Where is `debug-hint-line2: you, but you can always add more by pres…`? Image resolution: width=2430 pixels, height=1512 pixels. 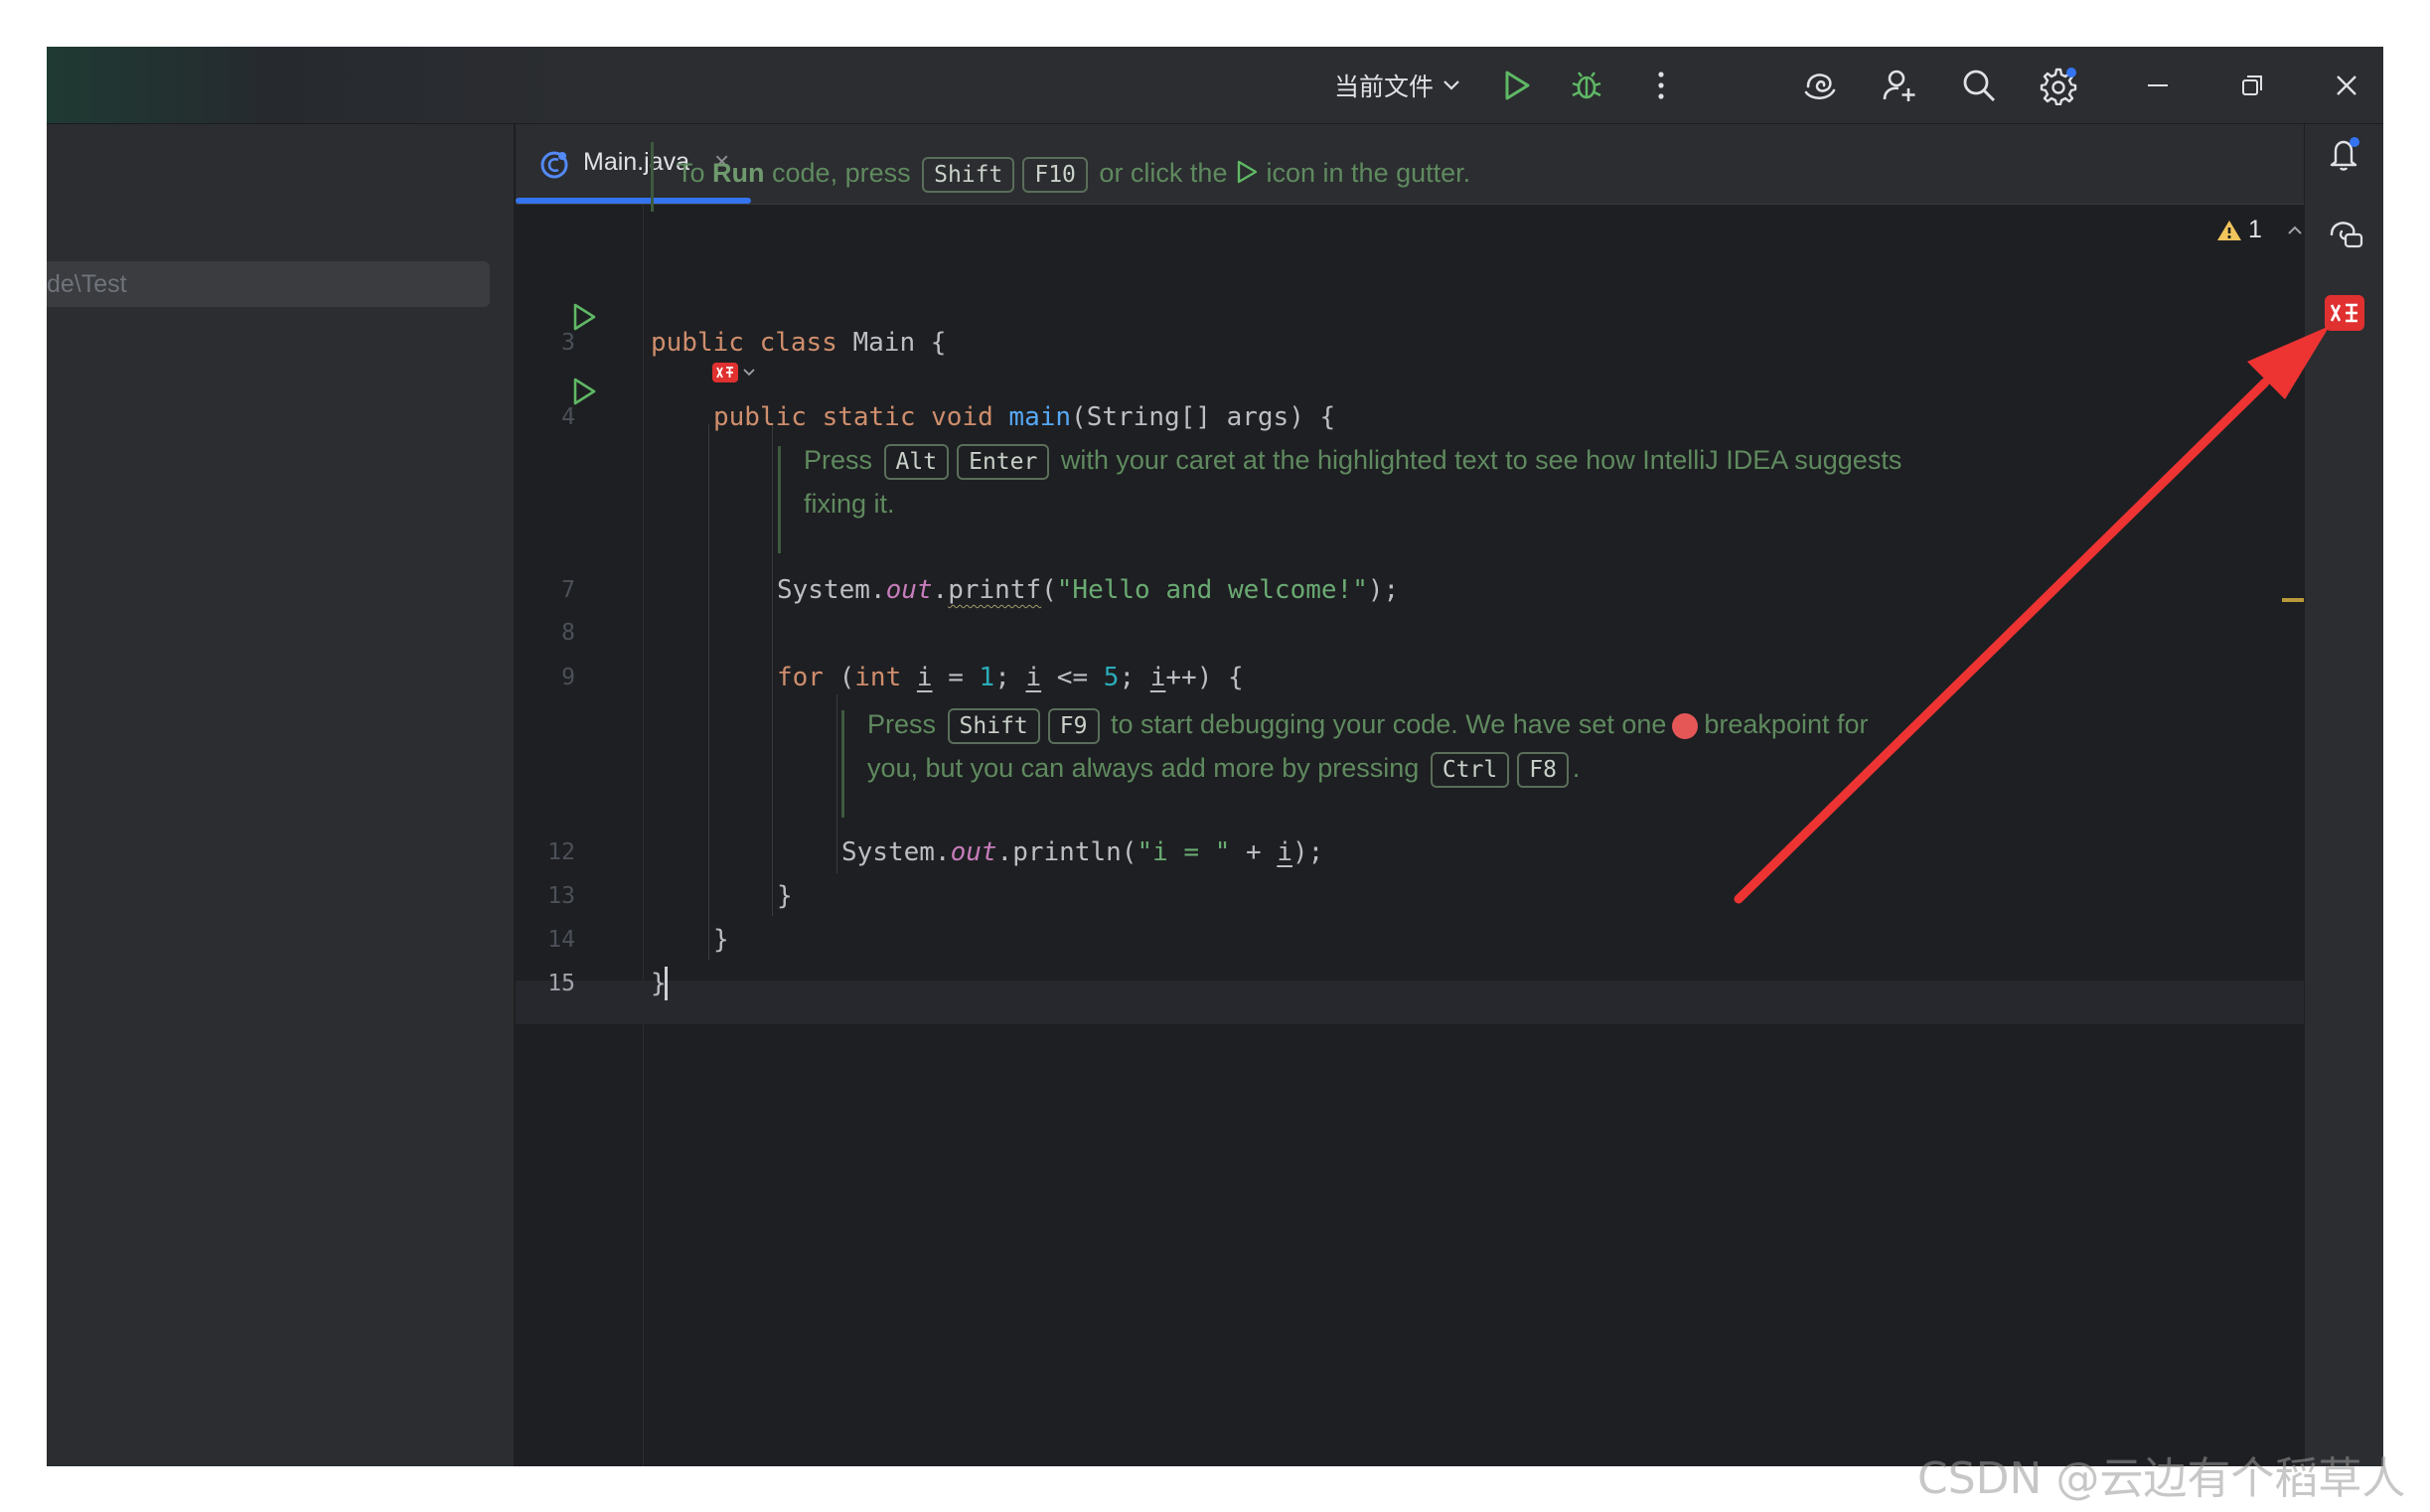 debug-hint-line2: you, but you can always add more by pres… is located at coordinates (1223, 768).